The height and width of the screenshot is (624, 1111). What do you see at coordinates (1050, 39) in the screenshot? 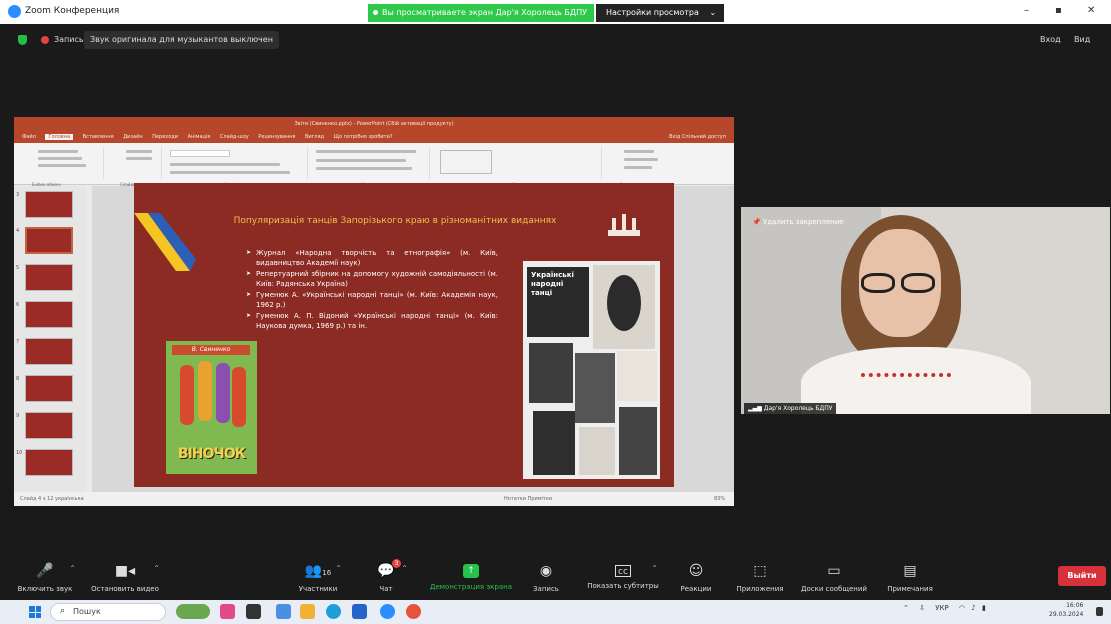
I see `signin-link: Вход` at bounding box center [1050, 39].